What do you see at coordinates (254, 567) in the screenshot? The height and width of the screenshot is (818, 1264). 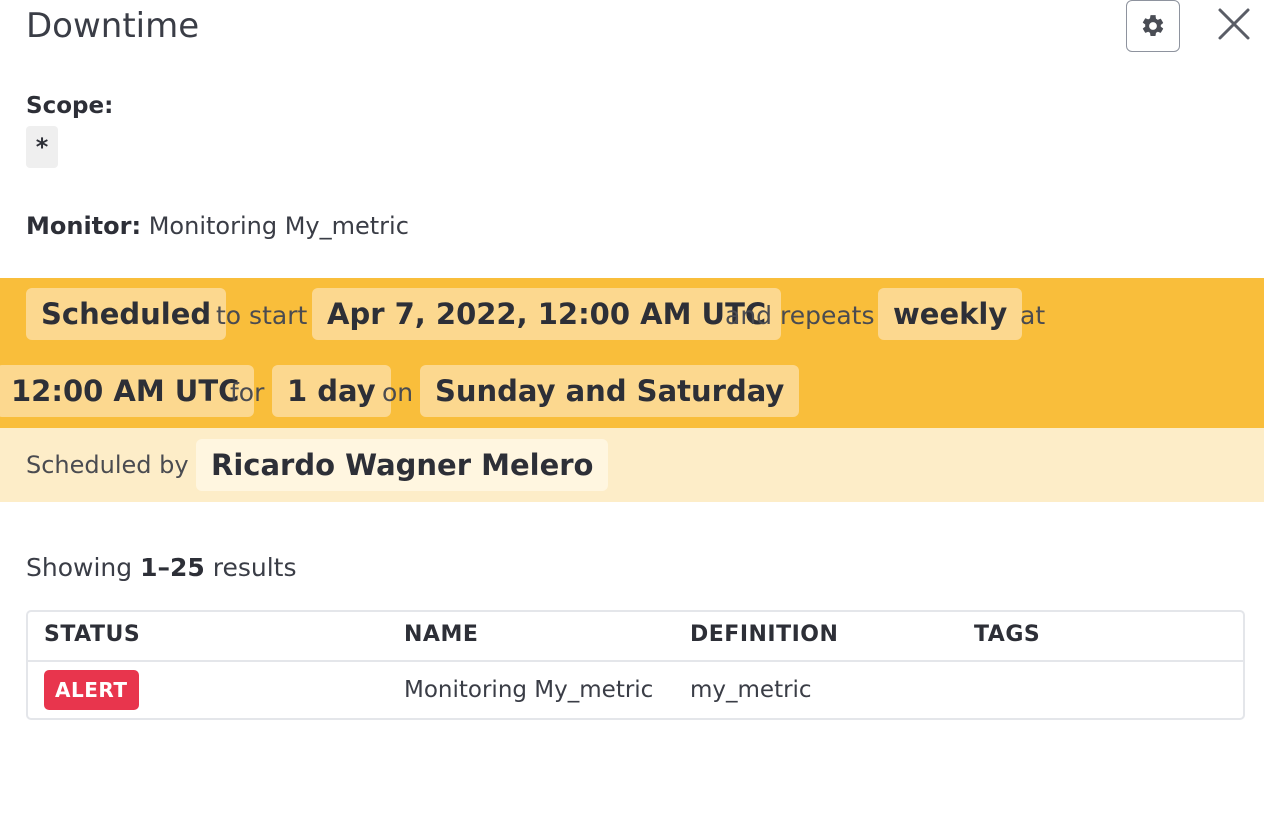 I see `results-suffix: results` at bounding box center [254, 567].